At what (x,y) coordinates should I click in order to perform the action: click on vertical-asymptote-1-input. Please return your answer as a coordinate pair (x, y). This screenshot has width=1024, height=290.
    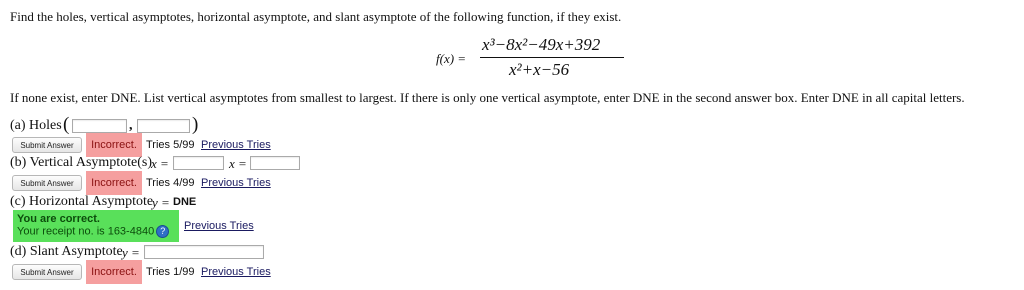
    Looking at the image, I should click on (198, 163).